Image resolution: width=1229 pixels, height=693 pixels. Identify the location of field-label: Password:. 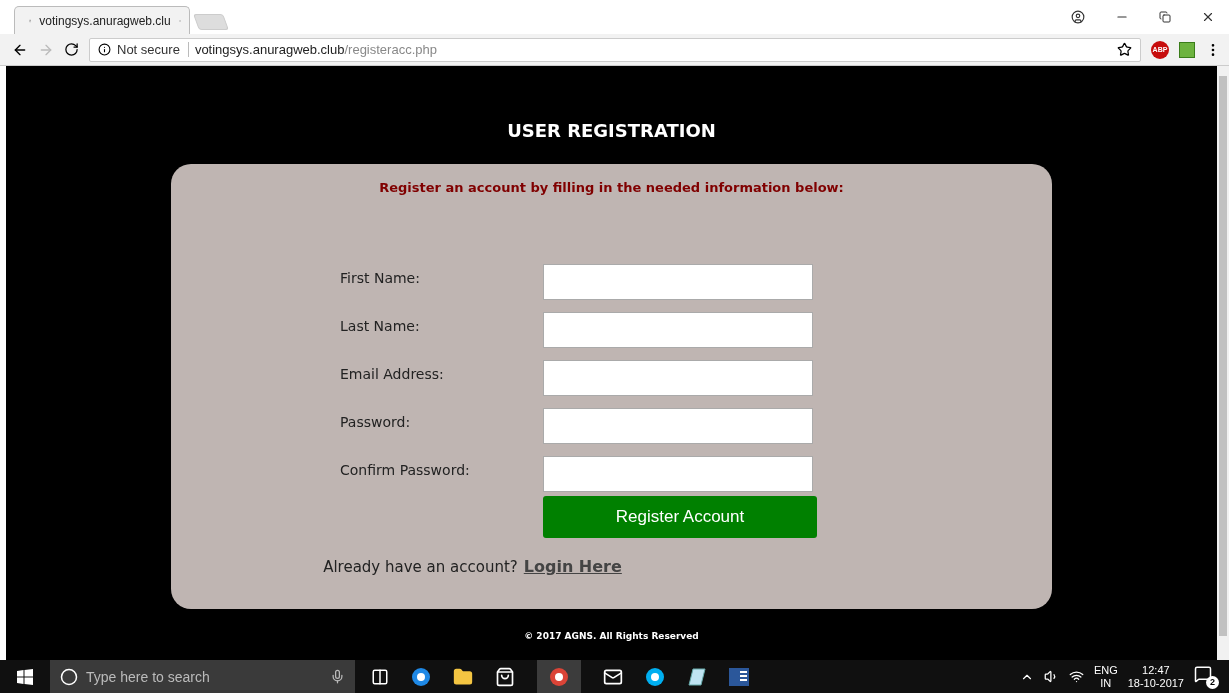
(376, 421).